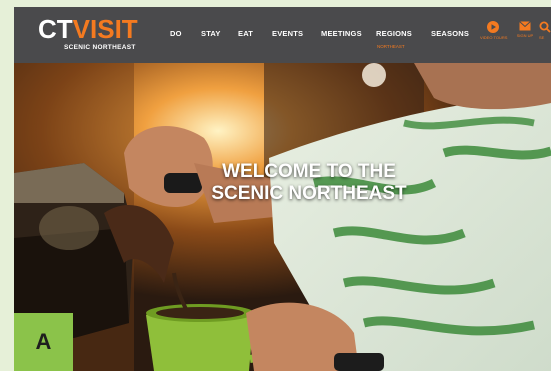 The height and width of the screenshot is (371, 551). Describe the element at coordinates (287, 33) in the screenshot. I see `nav-item-events: EVENTS` at that location.